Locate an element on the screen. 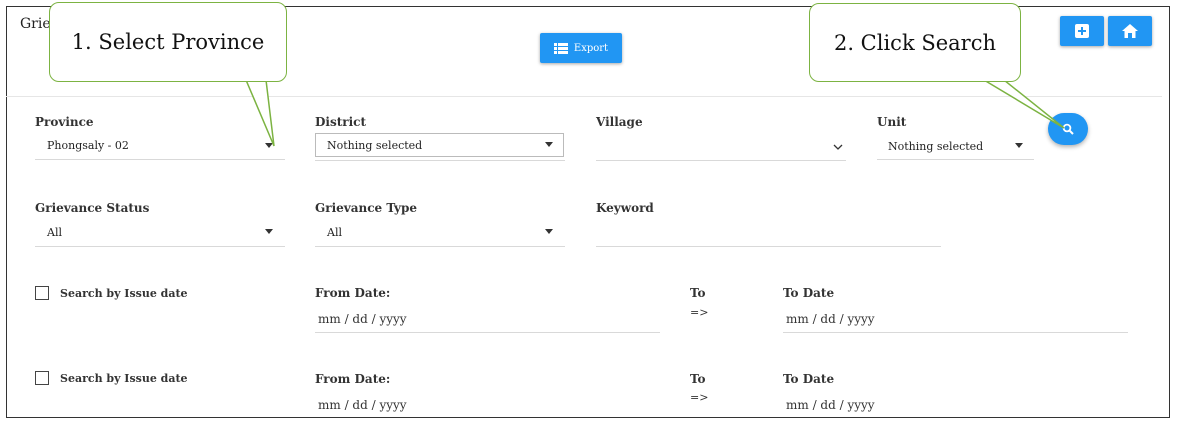 This screenshot has width=1178, height=425. callout-2-tail is located at coordinates (1023, 104).